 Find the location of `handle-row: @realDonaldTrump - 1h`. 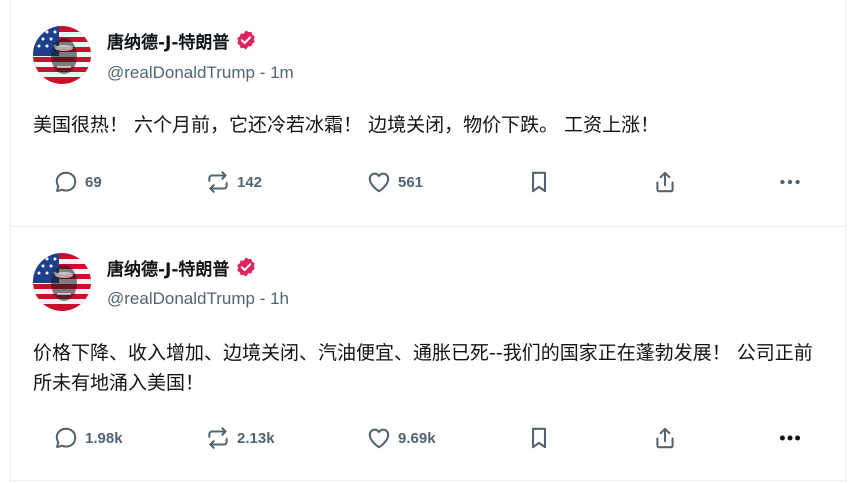

handle-row: @realDonaldTrump - 1h is located at coordinates (198, 299).